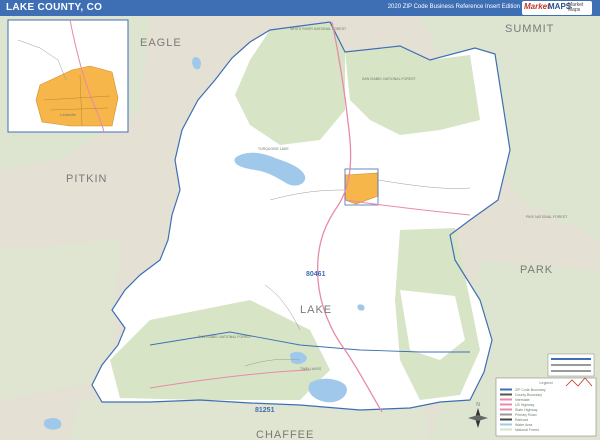 The image size is (600, 440). What do you see at coordinates (527, 430) in the screenshot?
I see `legend-row-label: National Forest` at bounding box center [527, 430].